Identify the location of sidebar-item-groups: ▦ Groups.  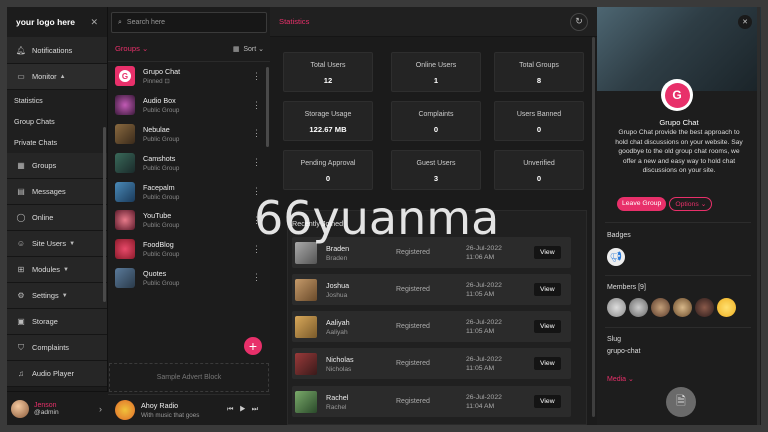
(57, 166).